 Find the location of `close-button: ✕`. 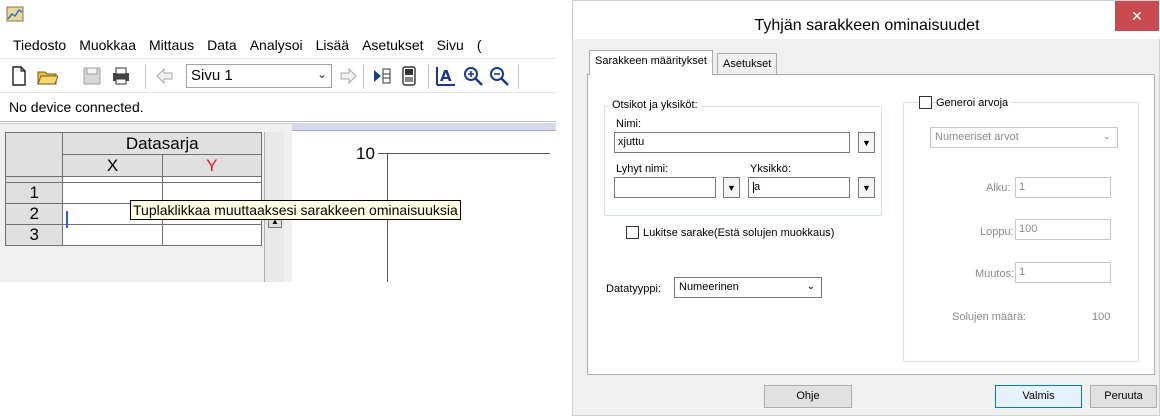

close-button: ✕ is located at coordinates (1137, 16).